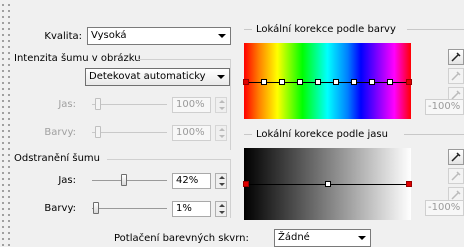 The width and height of the screenshot is (464, 247). What do you see at coordinates (67, 104) in the screenshot?
I see `intensity-luma-label: Jas:` at bounding box center [67, 104].